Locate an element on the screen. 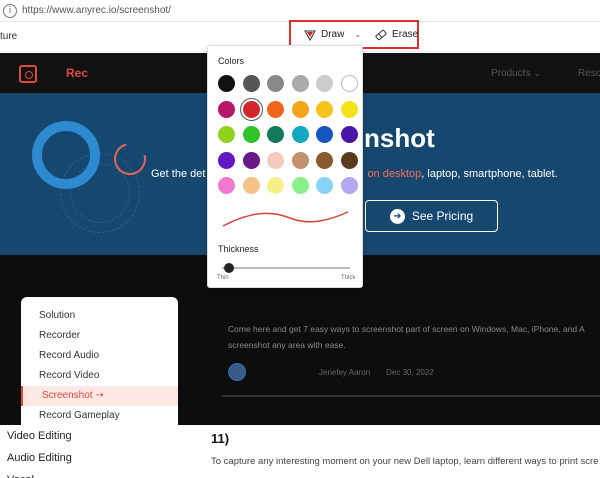 Image resolution: width=600 pixels, height=478 pixels. arrow-right-icon: ➜ is located at coordinates (397, 216).